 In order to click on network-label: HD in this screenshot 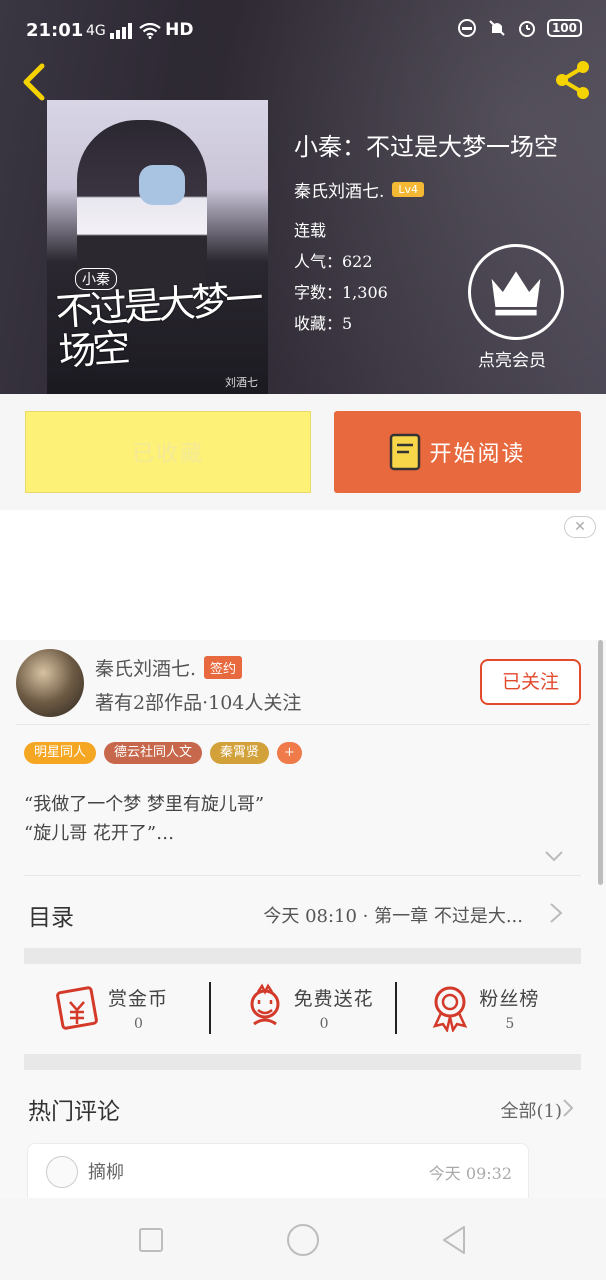, I will do `click(179, 30)`.